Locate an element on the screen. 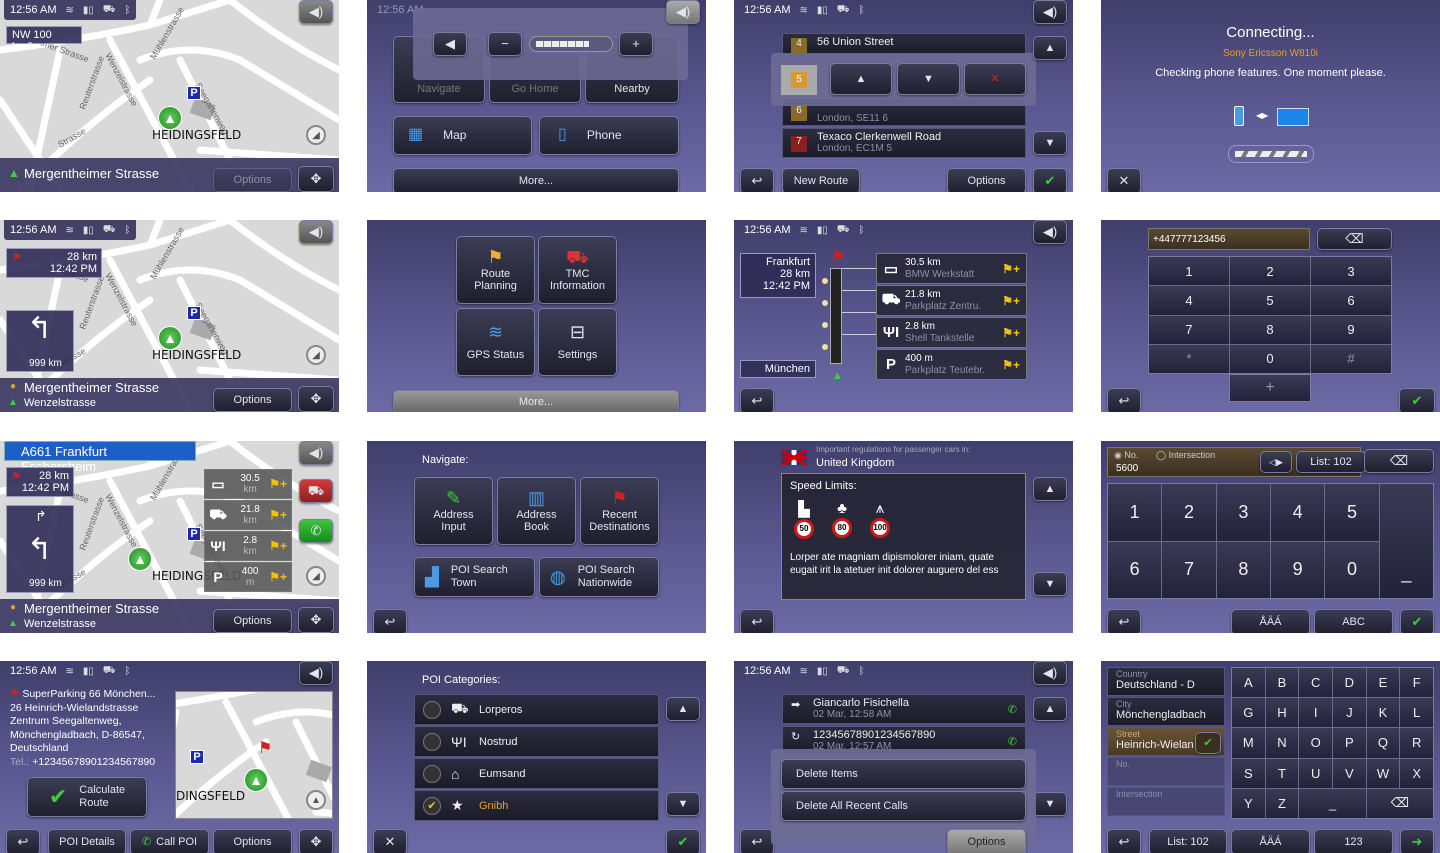  tmc-information-button: ⛟ TMC Information is located at coordinates (577, 270).